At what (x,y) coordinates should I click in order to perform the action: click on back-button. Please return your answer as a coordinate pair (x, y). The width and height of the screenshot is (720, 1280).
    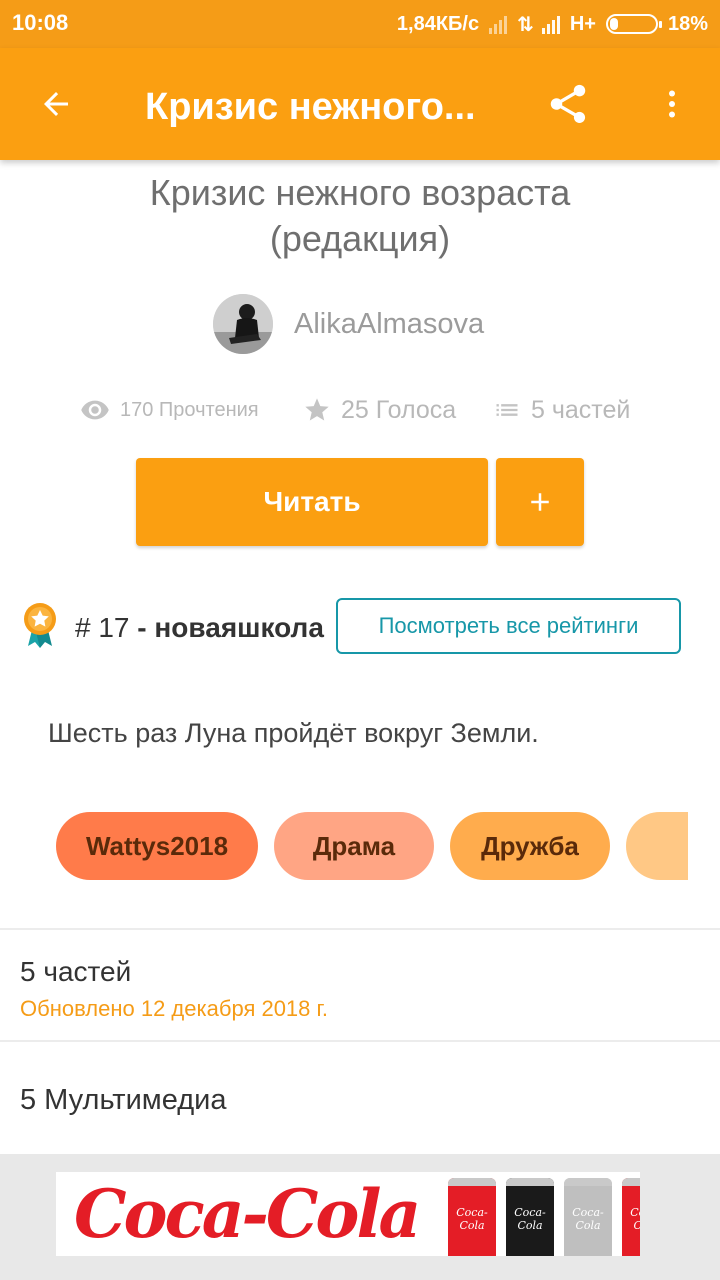
    Looking at the image, I should click on (56, 104).